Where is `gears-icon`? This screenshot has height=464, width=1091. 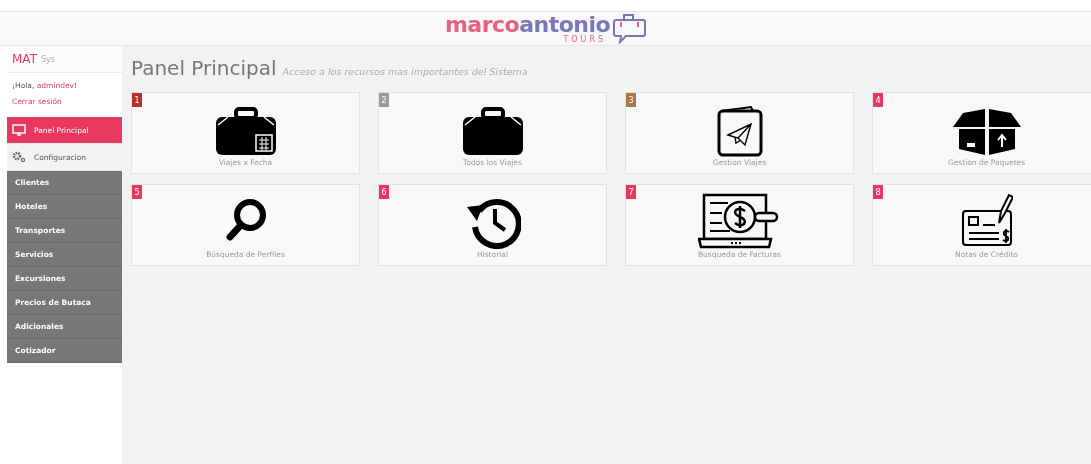 gears-icon is located at coordinates (19, 157).